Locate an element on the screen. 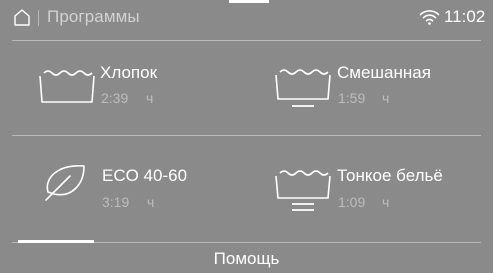 The image size is (493, 273). middle-divider is located at coordinates (246, 135).